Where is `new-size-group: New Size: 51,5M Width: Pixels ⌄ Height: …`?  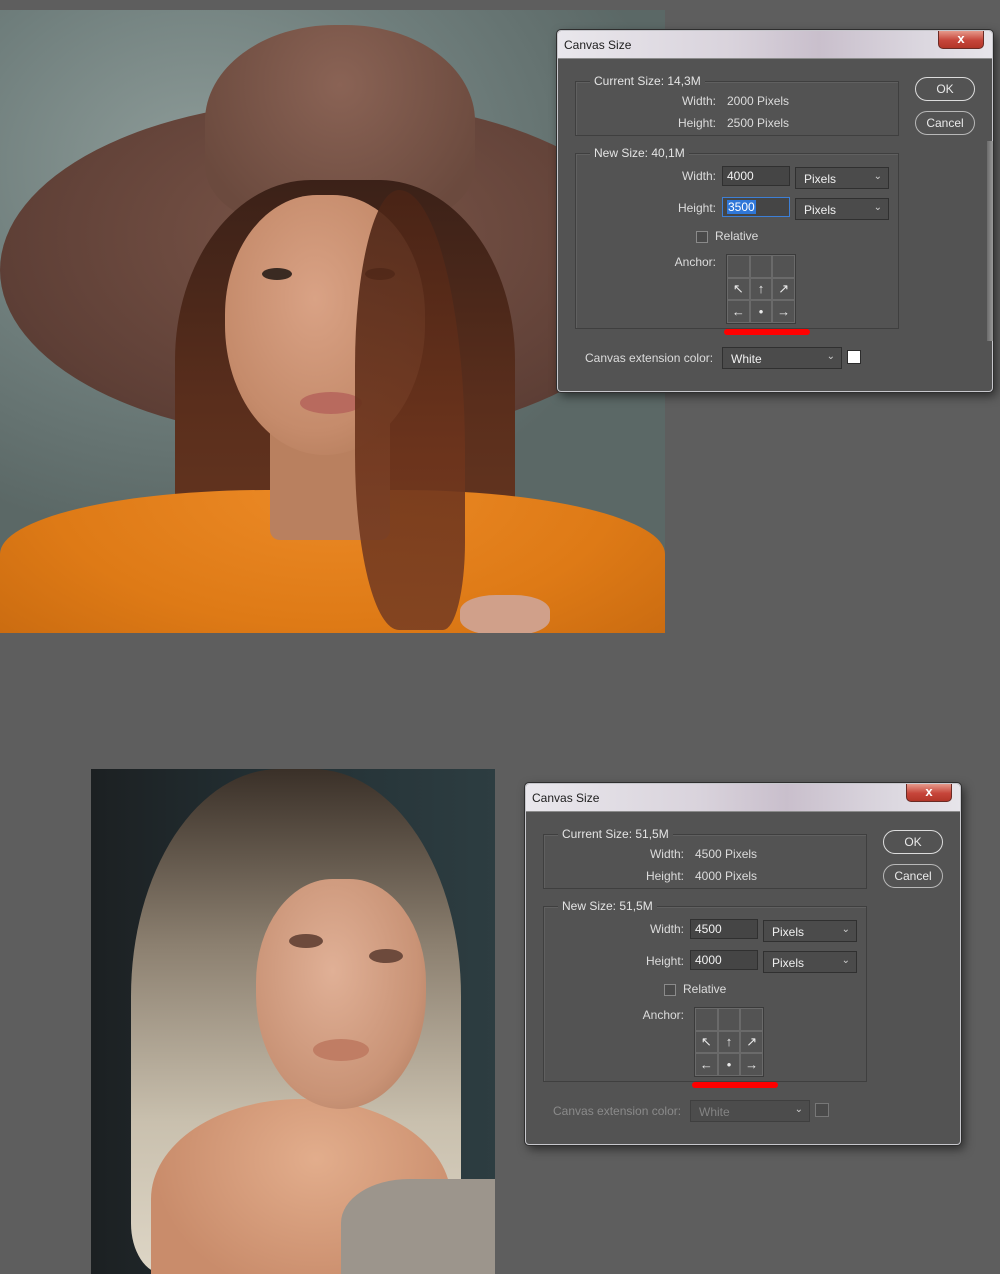 new-size-group: New Size: 51,5M Width: Pixels ⌄ Height: … is located at coordinates (705, 990).